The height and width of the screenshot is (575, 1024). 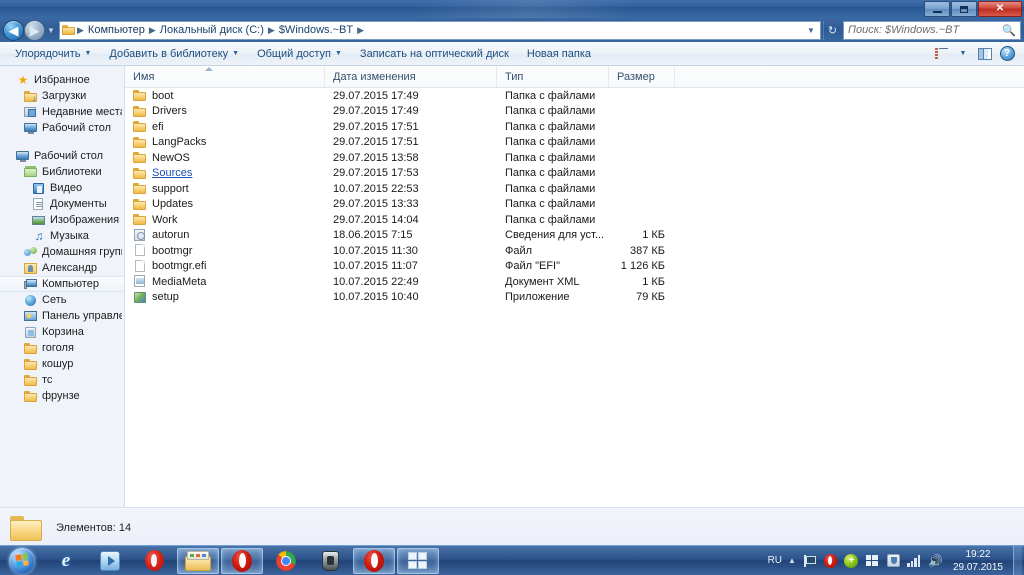 I want to click on file-name-label: Sources, so click(x=172, y=173).